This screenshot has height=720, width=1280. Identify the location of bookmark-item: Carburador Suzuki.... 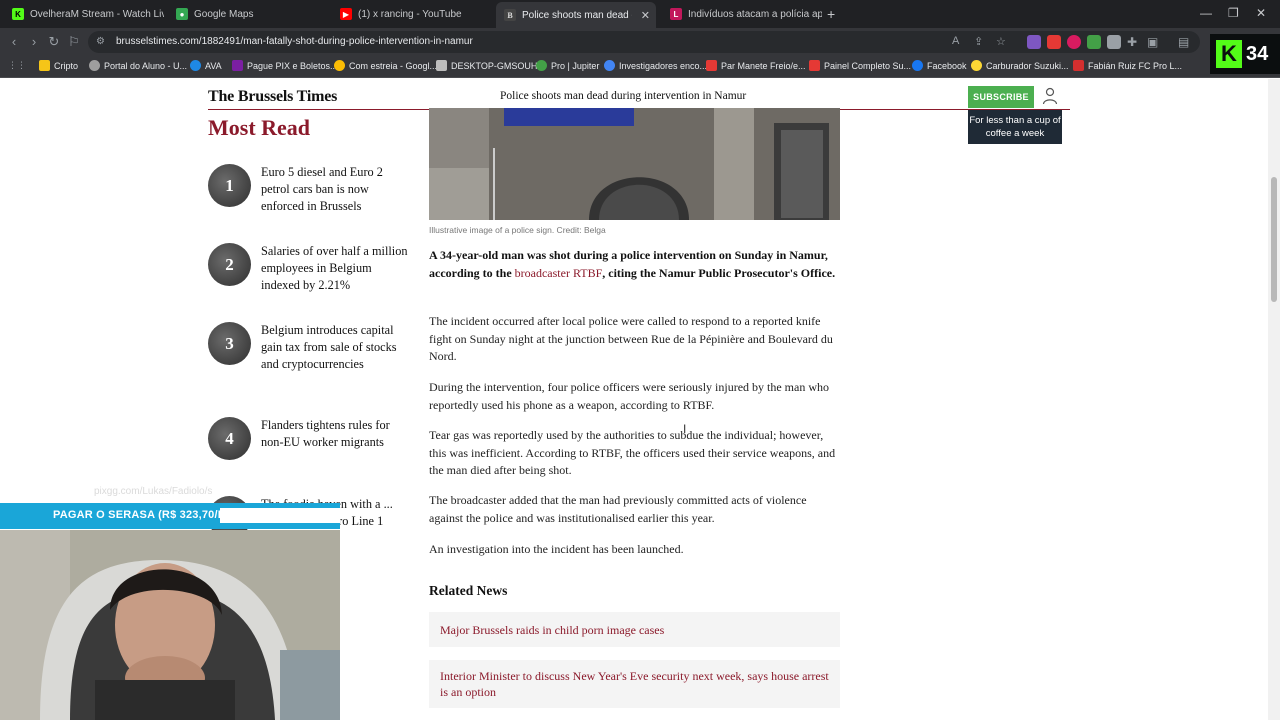
(1020, 65).